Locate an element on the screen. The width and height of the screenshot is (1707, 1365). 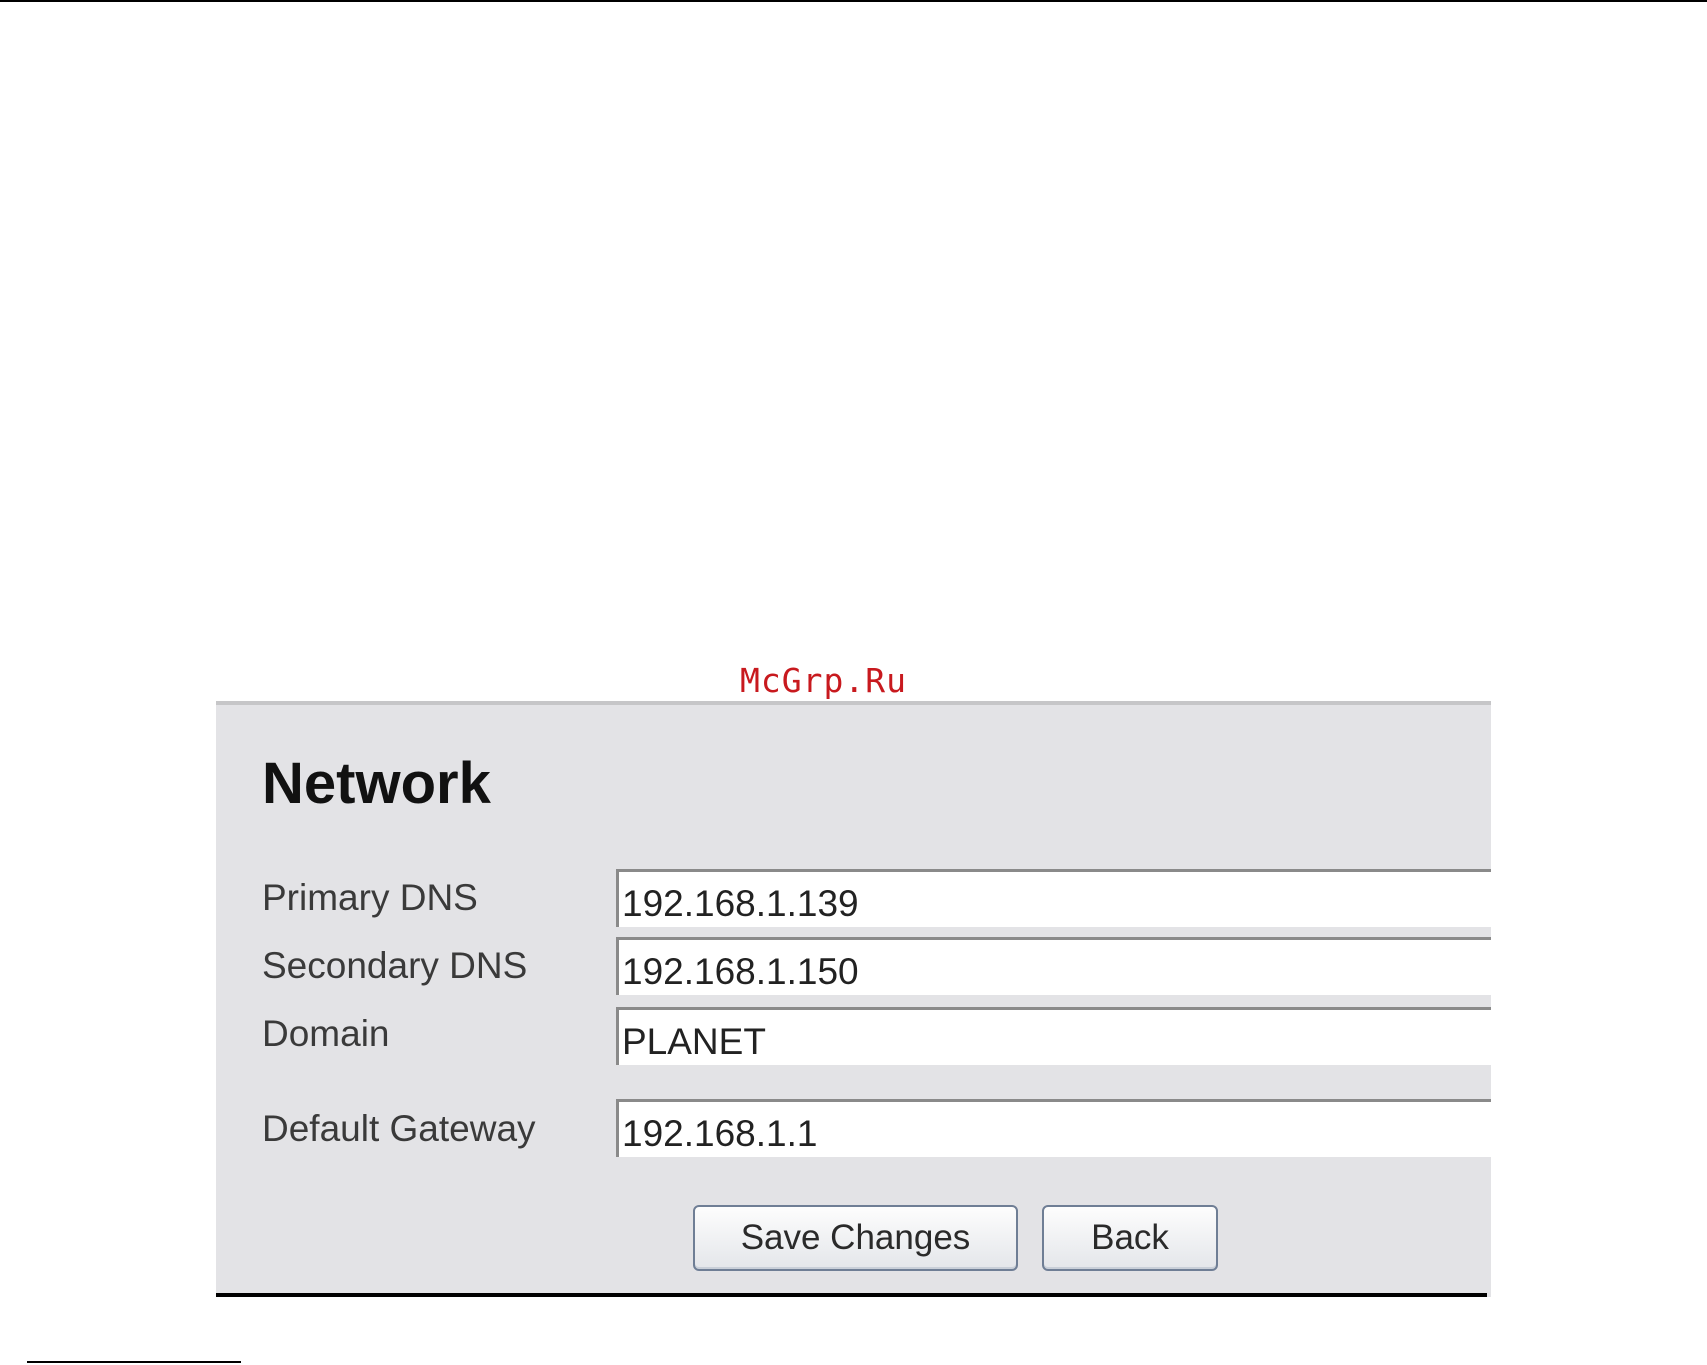
domain-input is located at coordinates (1053, 1036).